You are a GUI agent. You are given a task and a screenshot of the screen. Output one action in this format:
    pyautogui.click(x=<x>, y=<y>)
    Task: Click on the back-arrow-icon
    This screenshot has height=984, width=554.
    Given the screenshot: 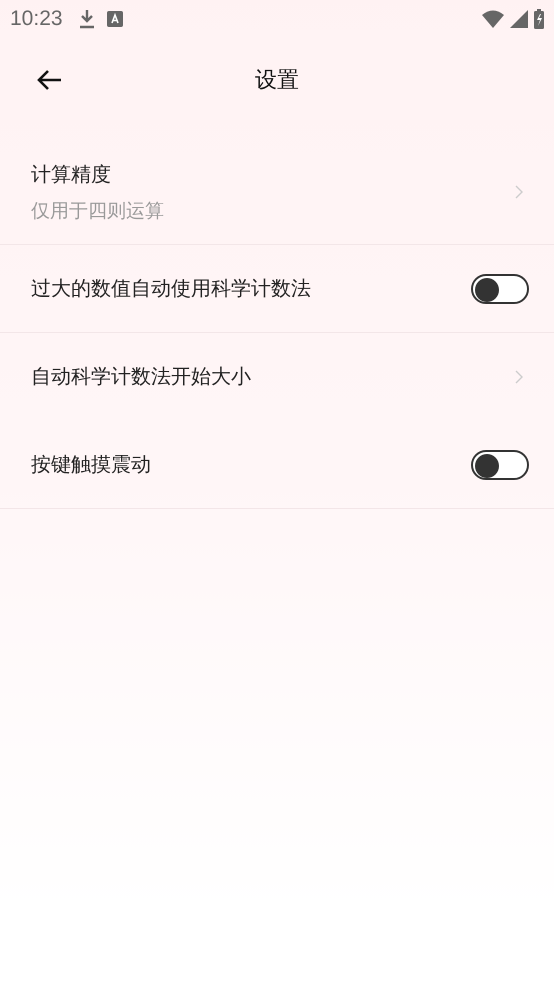 What is the action you would take?
    pyautogui.click(x=49, y=80)
    